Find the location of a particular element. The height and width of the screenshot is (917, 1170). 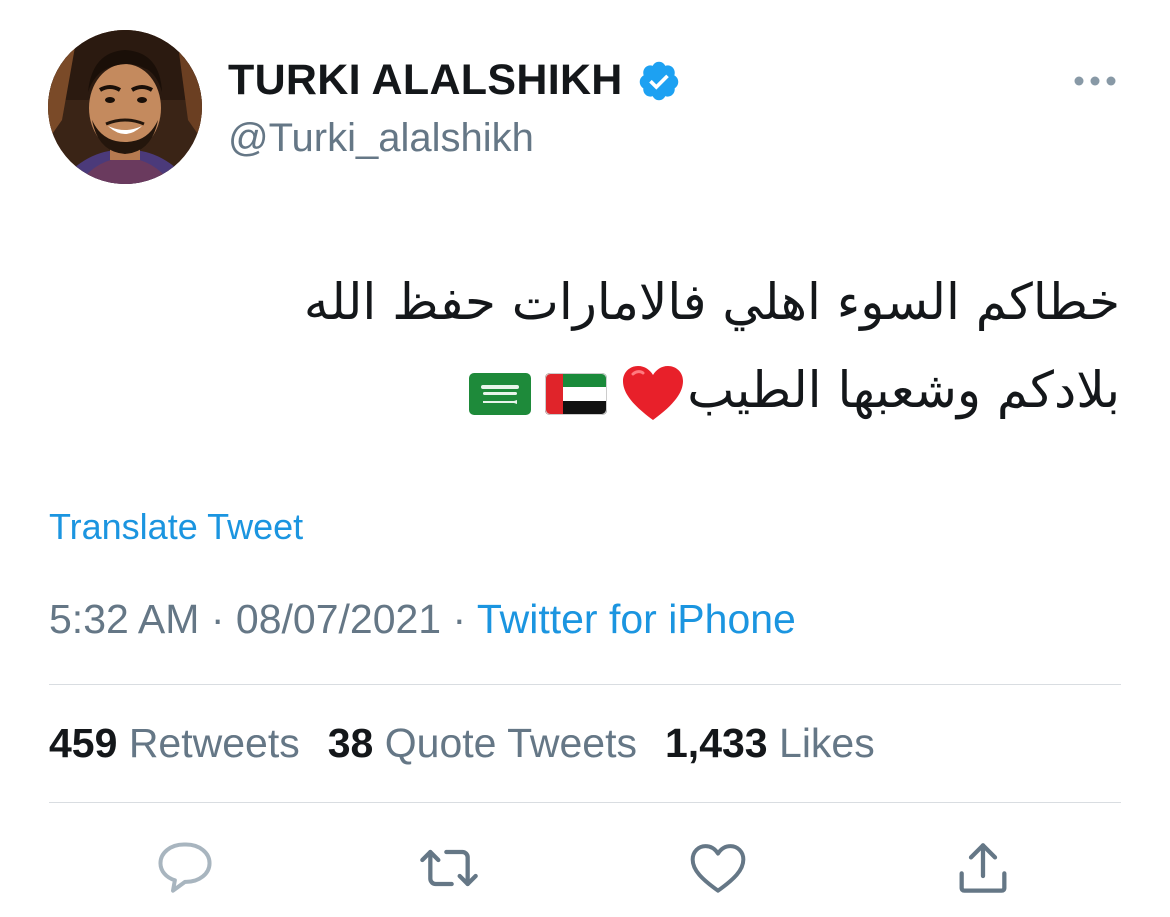

avatar is located at coordinates (125, 107).